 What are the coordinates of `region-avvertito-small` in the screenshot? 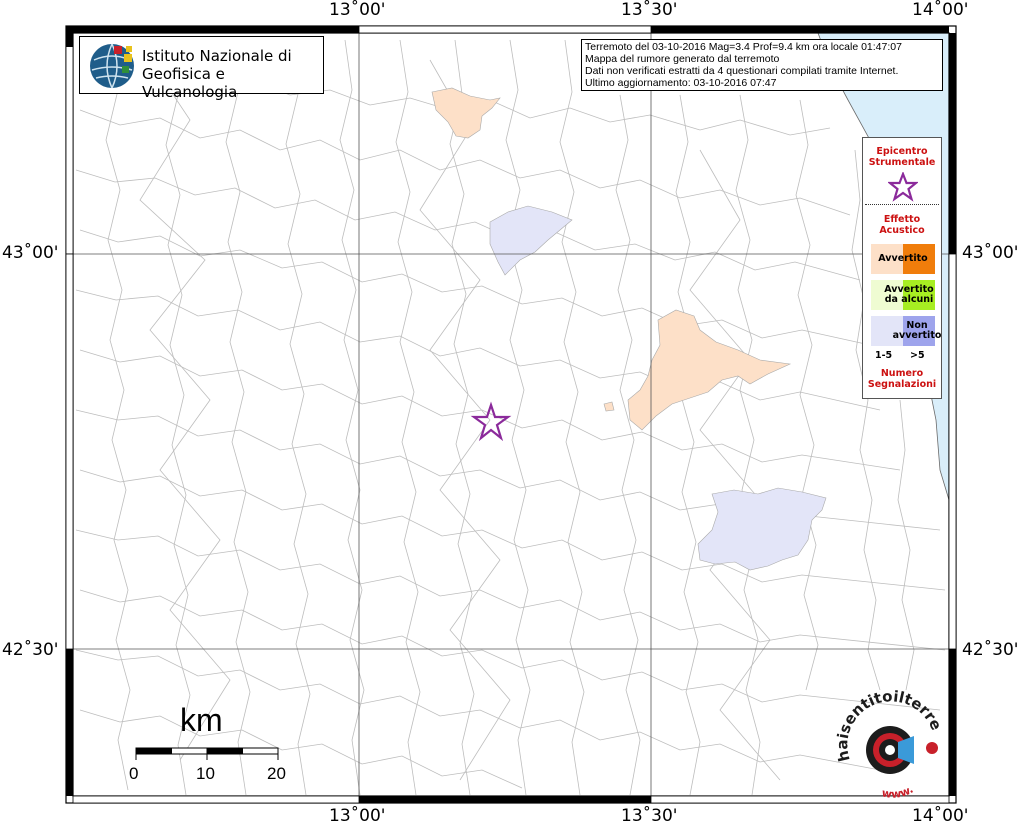 It's located at (609, 406).